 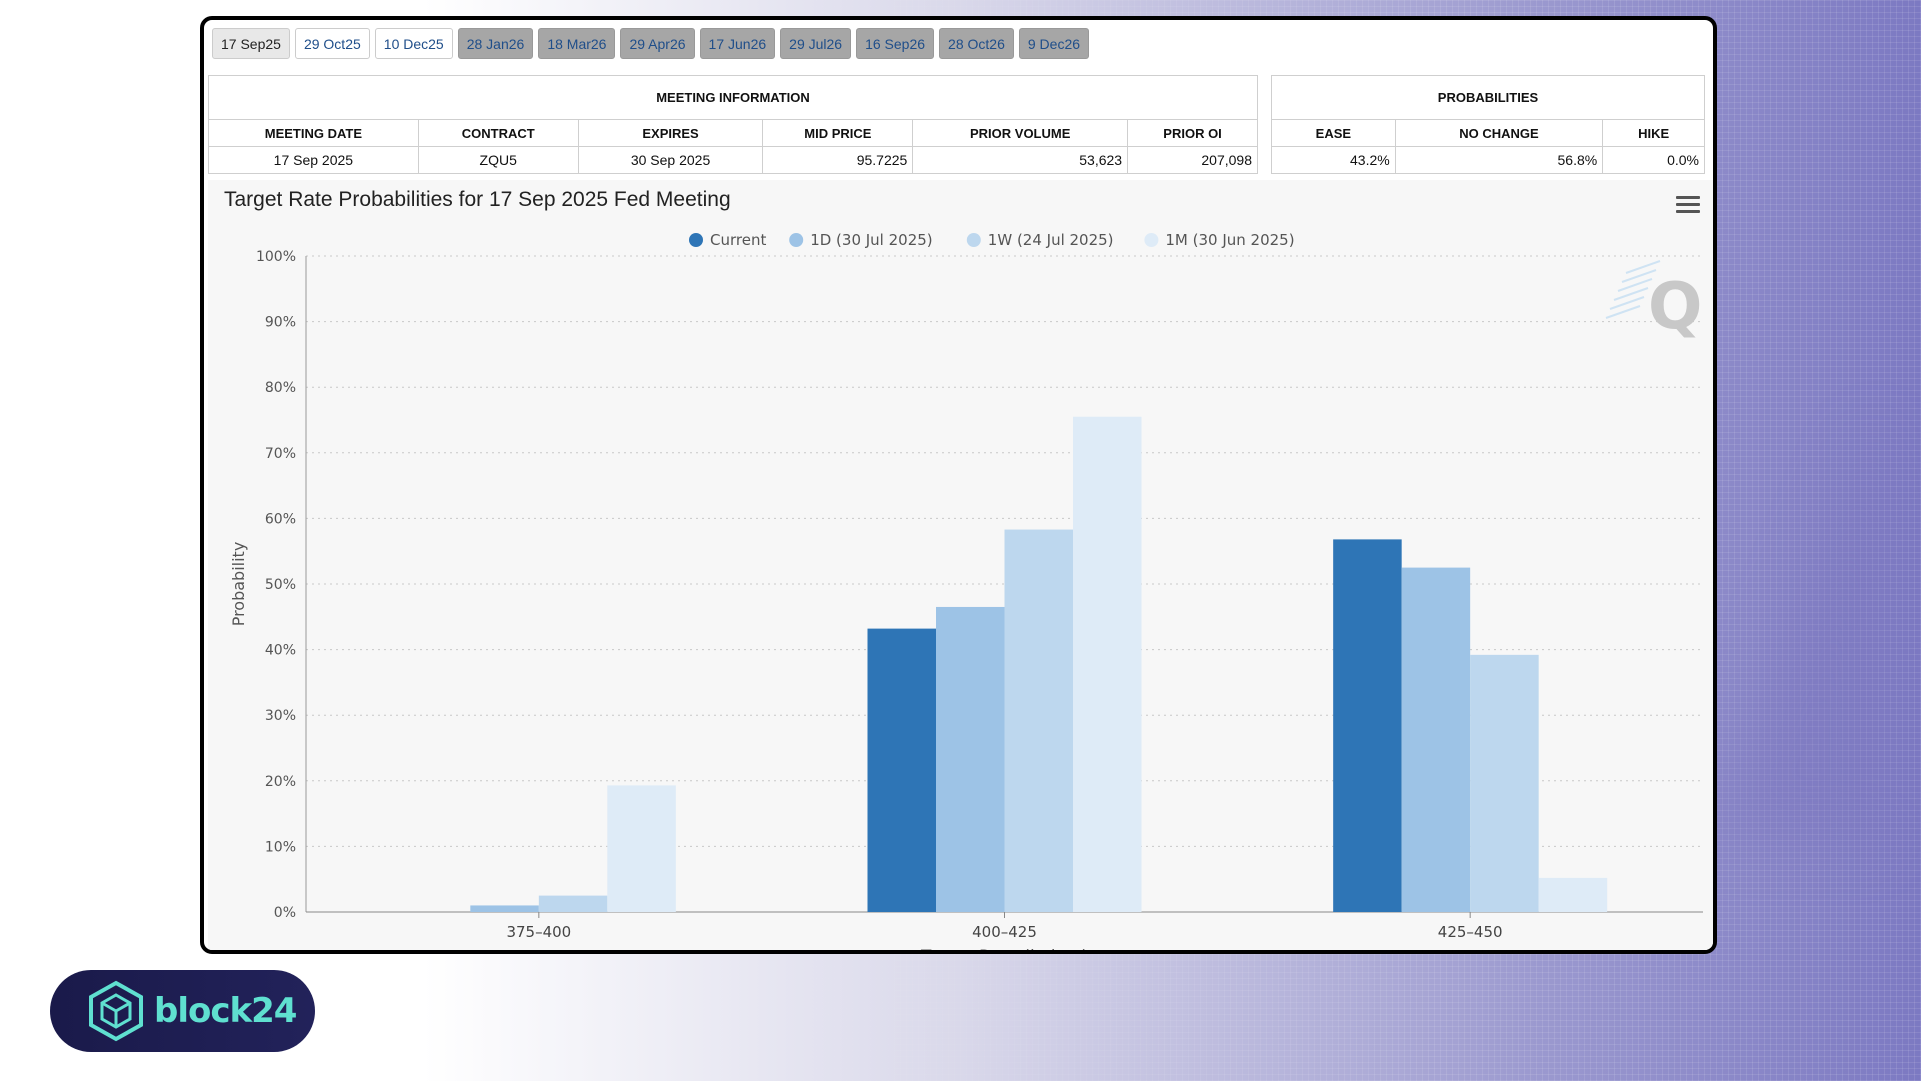 What do you see at coordinates (280, 519) in the screenshot?
I see `y-tick-label: 60%` at bounding box center [280, 519].